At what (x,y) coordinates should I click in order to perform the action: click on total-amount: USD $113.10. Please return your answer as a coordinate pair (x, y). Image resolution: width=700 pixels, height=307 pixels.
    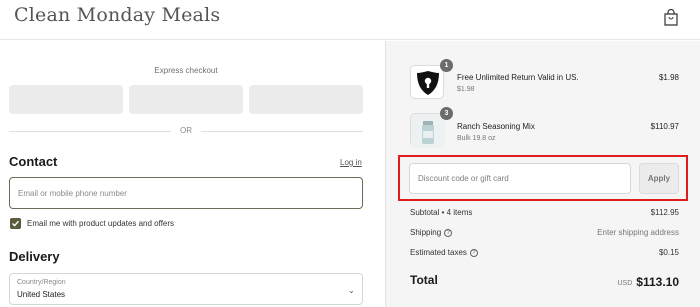
    Looking at the image, I should click on (649, 282).